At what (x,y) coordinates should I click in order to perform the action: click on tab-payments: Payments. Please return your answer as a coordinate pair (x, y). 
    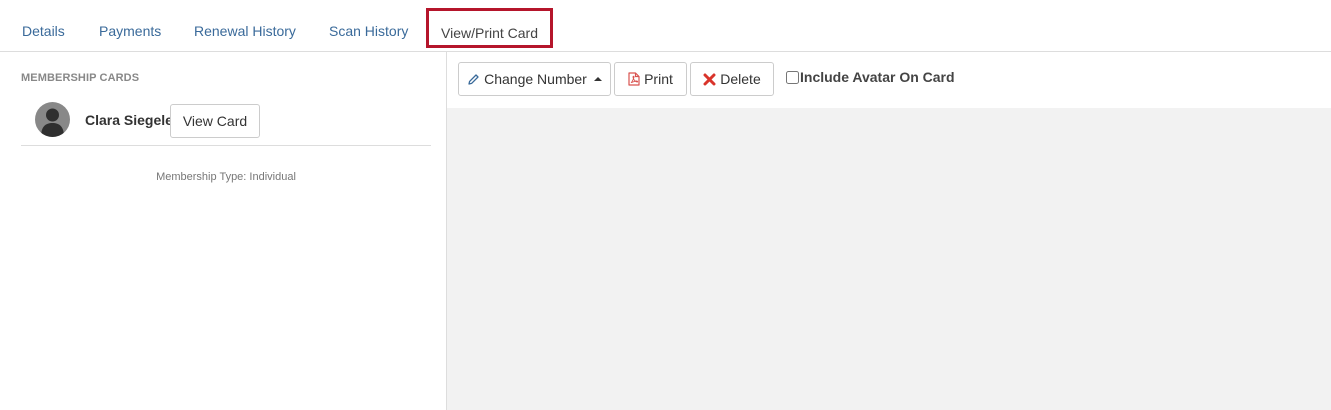
    Looking at the image, I should click on (130, 31).